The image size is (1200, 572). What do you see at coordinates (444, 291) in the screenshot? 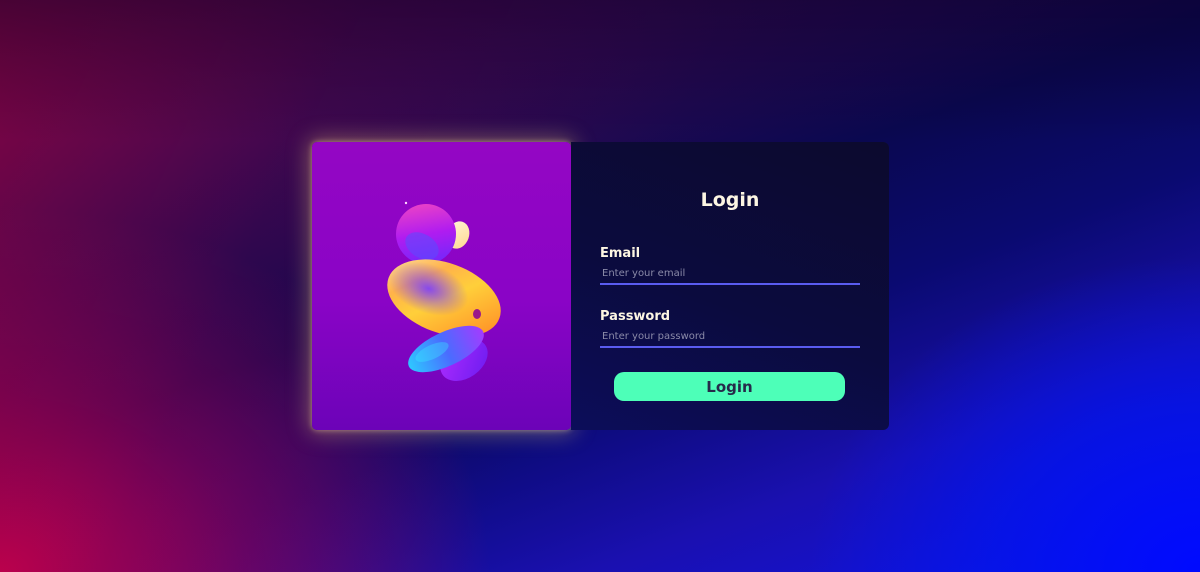
I see `abstract-3d-shapes-image` at bounding box center [444, 291].